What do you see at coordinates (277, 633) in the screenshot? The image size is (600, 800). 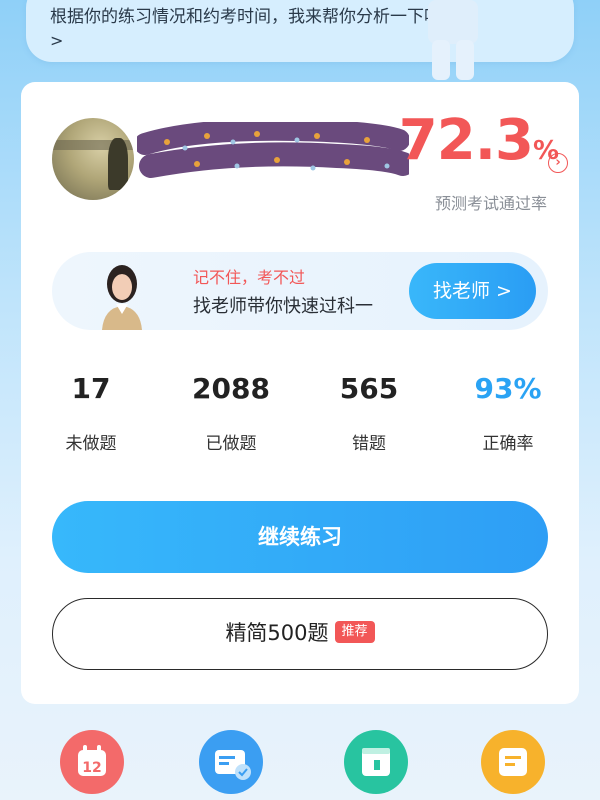 I see `refined-500-label: 精简500题` at bounding box center [277, 633].